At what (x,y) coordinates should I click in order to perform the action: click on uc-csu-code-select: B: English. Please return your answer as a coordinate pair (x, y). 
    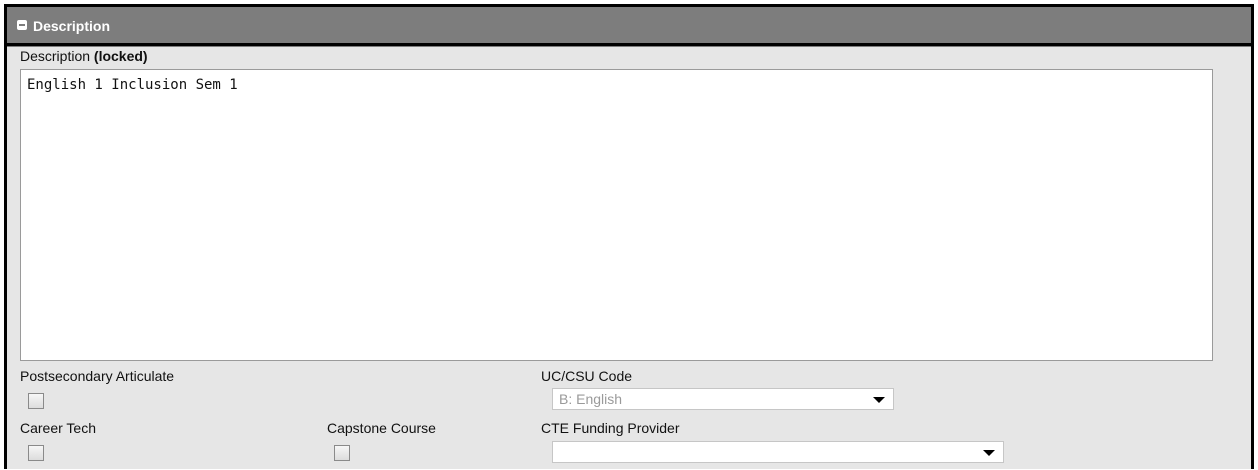
    Looking at the image, I should click on (723, 399).